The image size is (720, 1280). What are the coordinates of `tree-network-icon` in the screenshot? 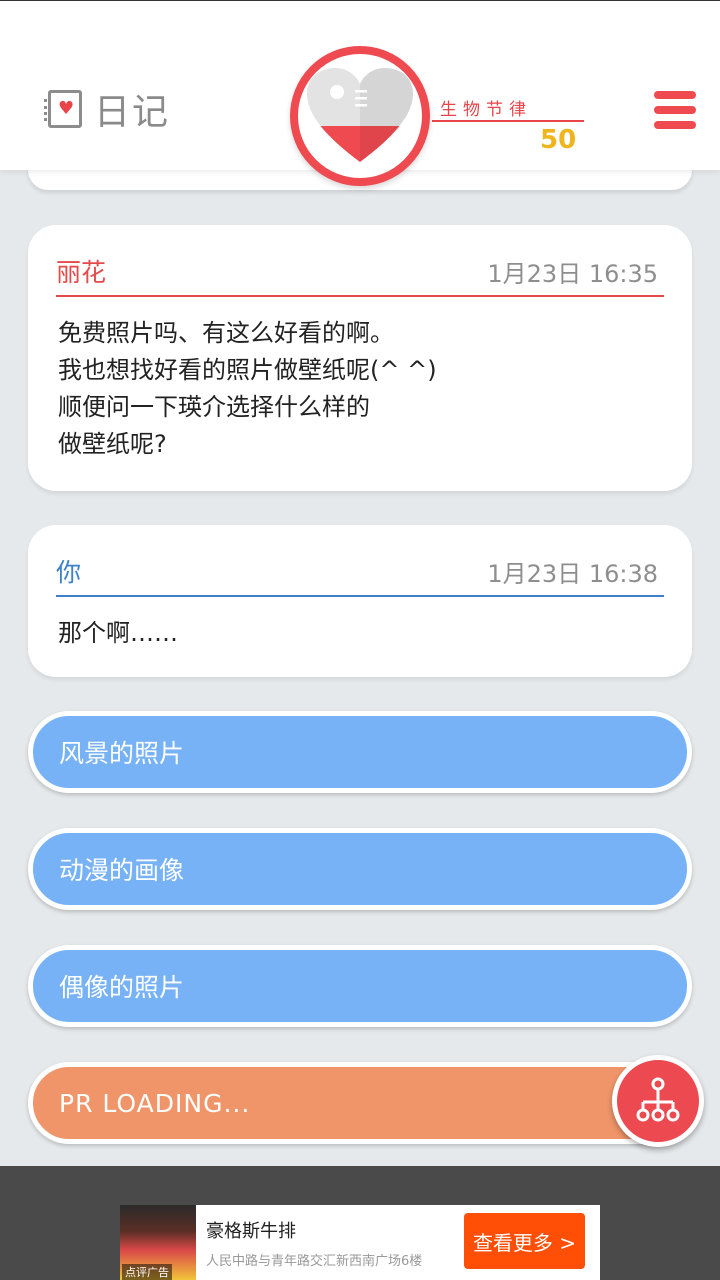 It's located at (658, 1099).